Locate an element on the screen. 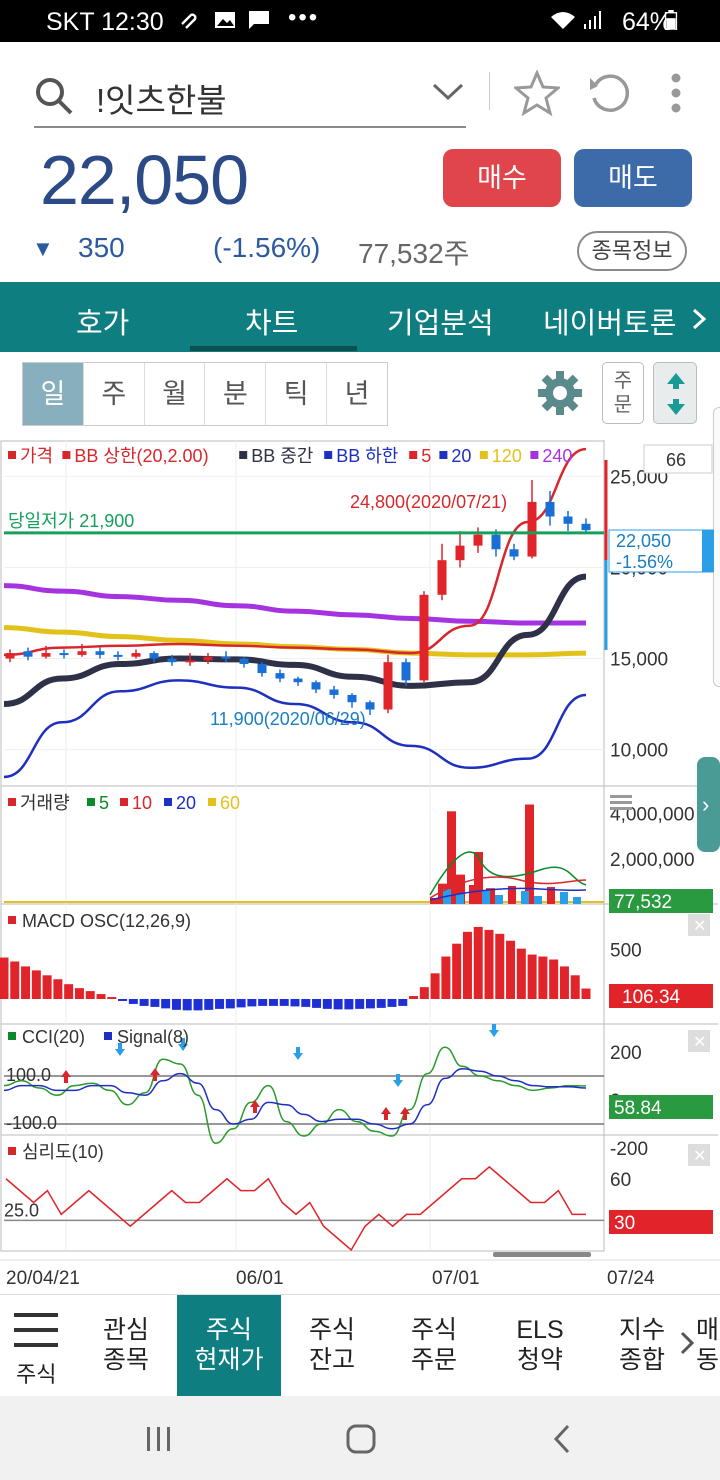 The width and height of the screenshot is (720, 1480). tab-naver-forum: 네이버토론 is located at coordinates (609, 321).